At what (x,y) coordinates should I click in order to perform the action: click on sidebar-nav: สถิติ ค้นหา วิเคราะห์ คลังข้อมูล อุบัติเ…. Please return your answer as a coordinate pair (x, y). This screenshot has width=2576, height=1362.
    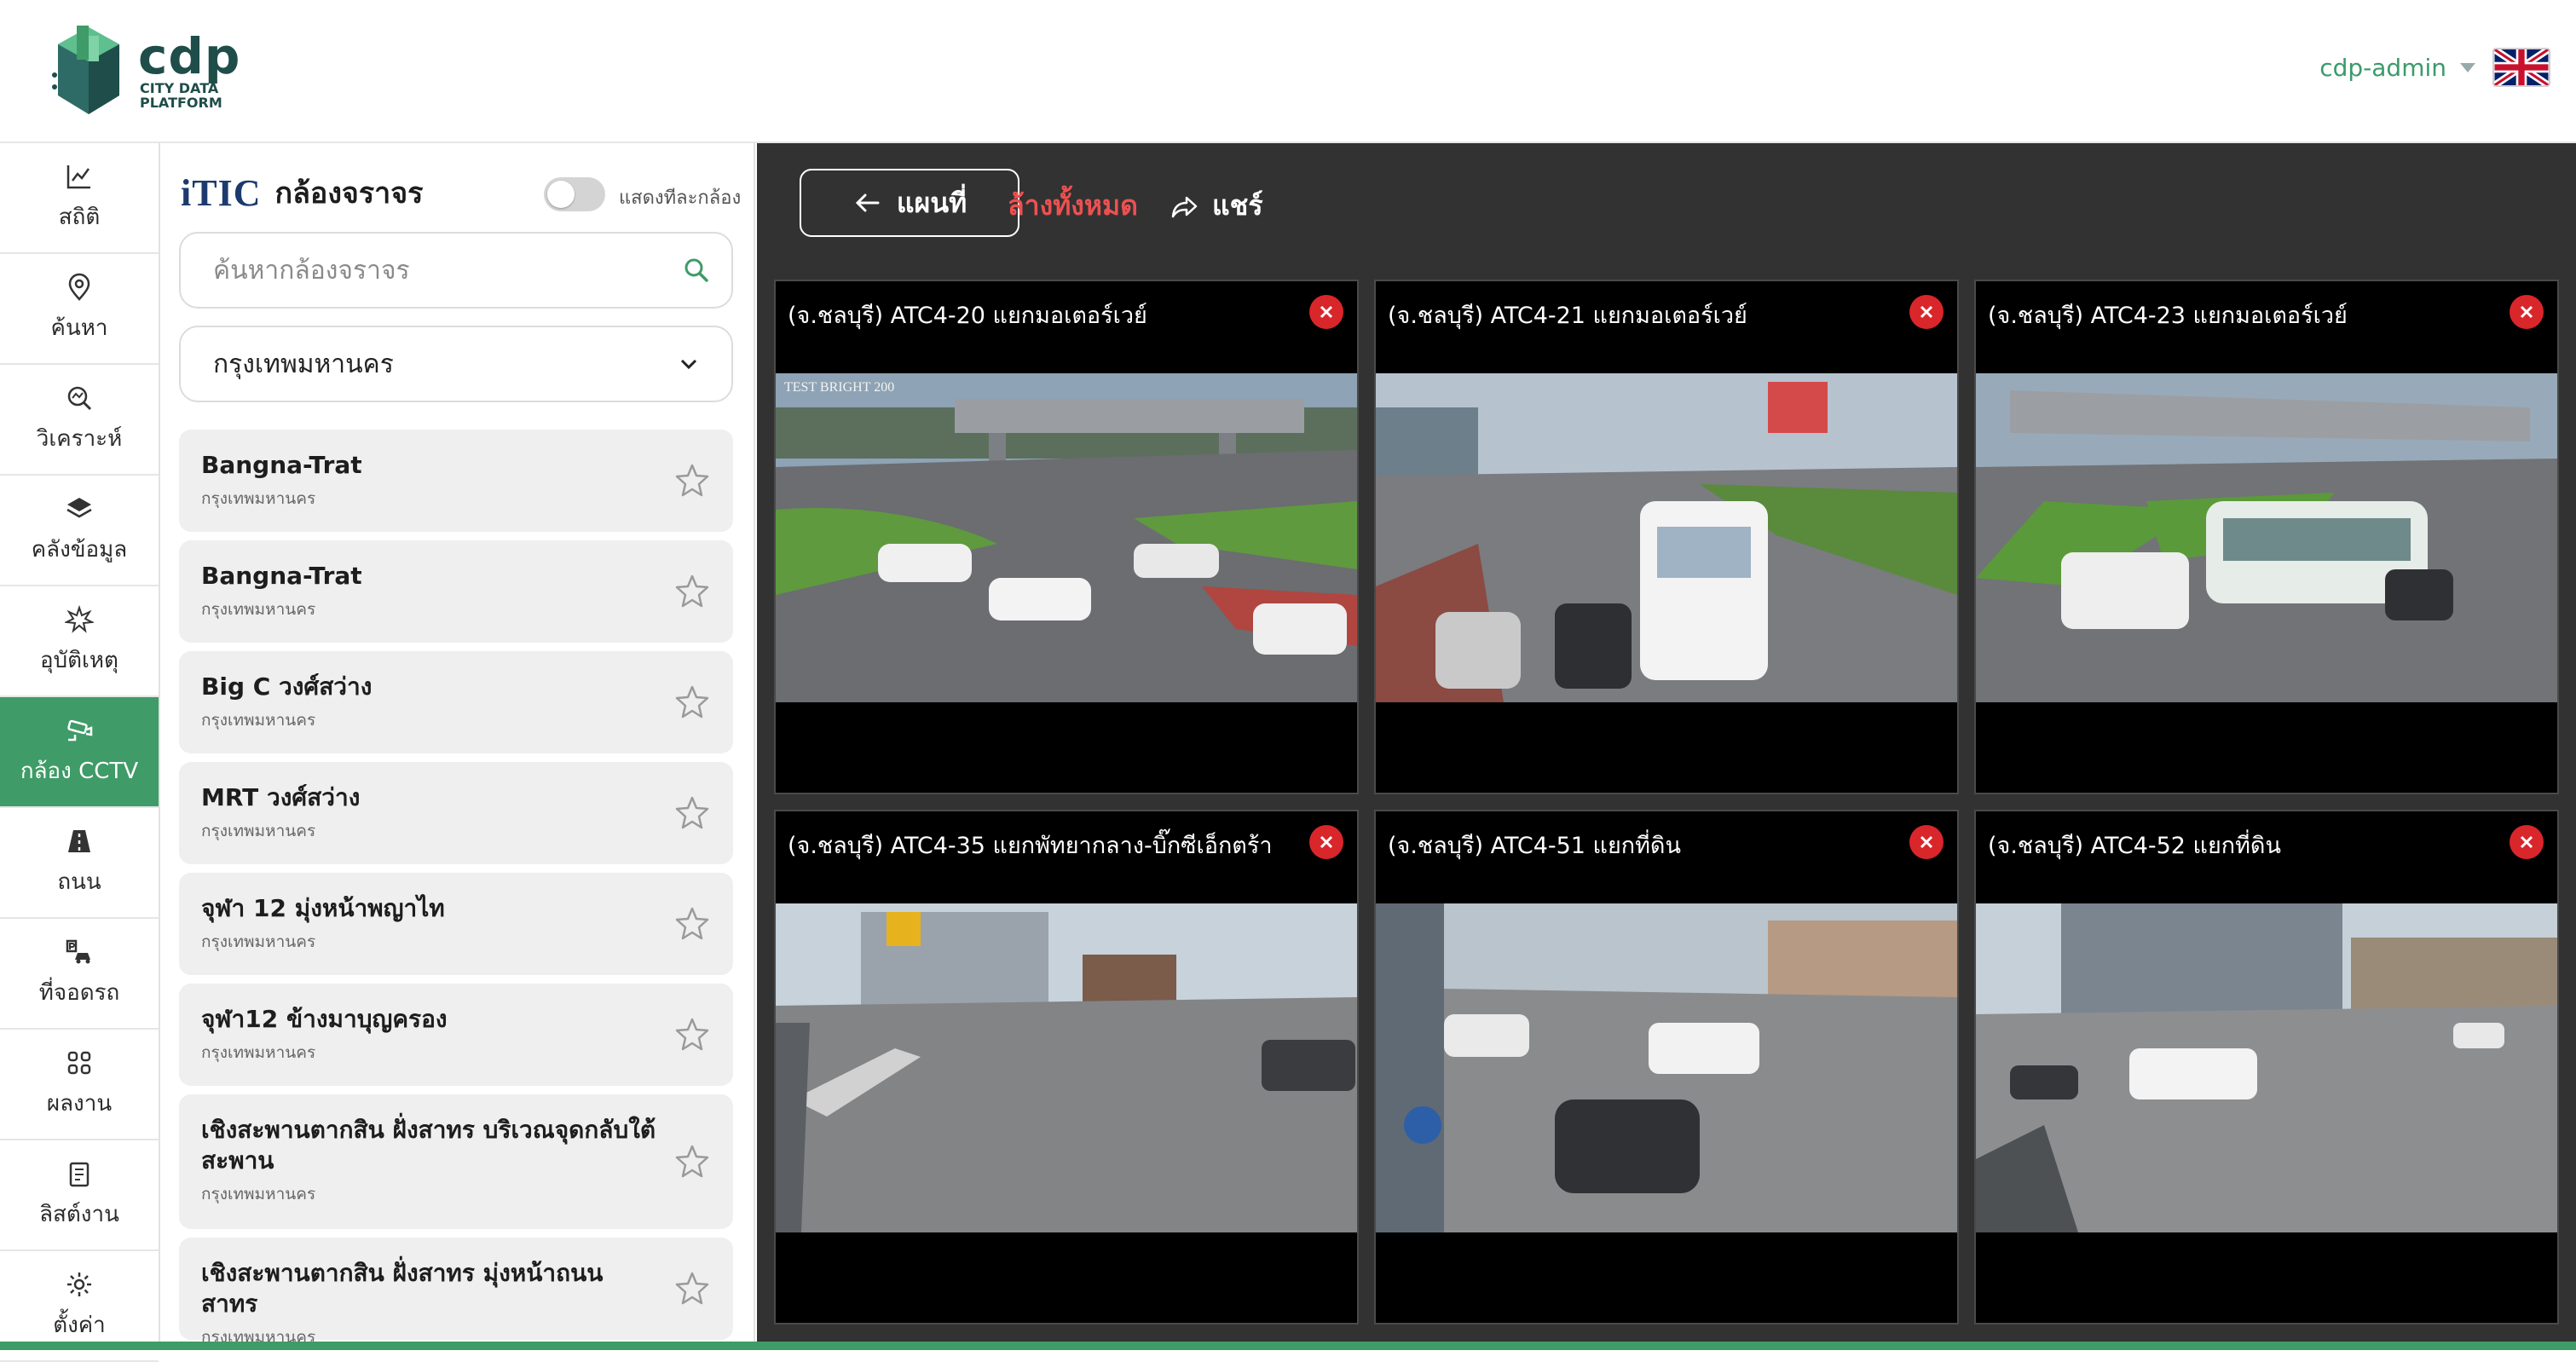
    Looking at the image, I should click on (80, 752).